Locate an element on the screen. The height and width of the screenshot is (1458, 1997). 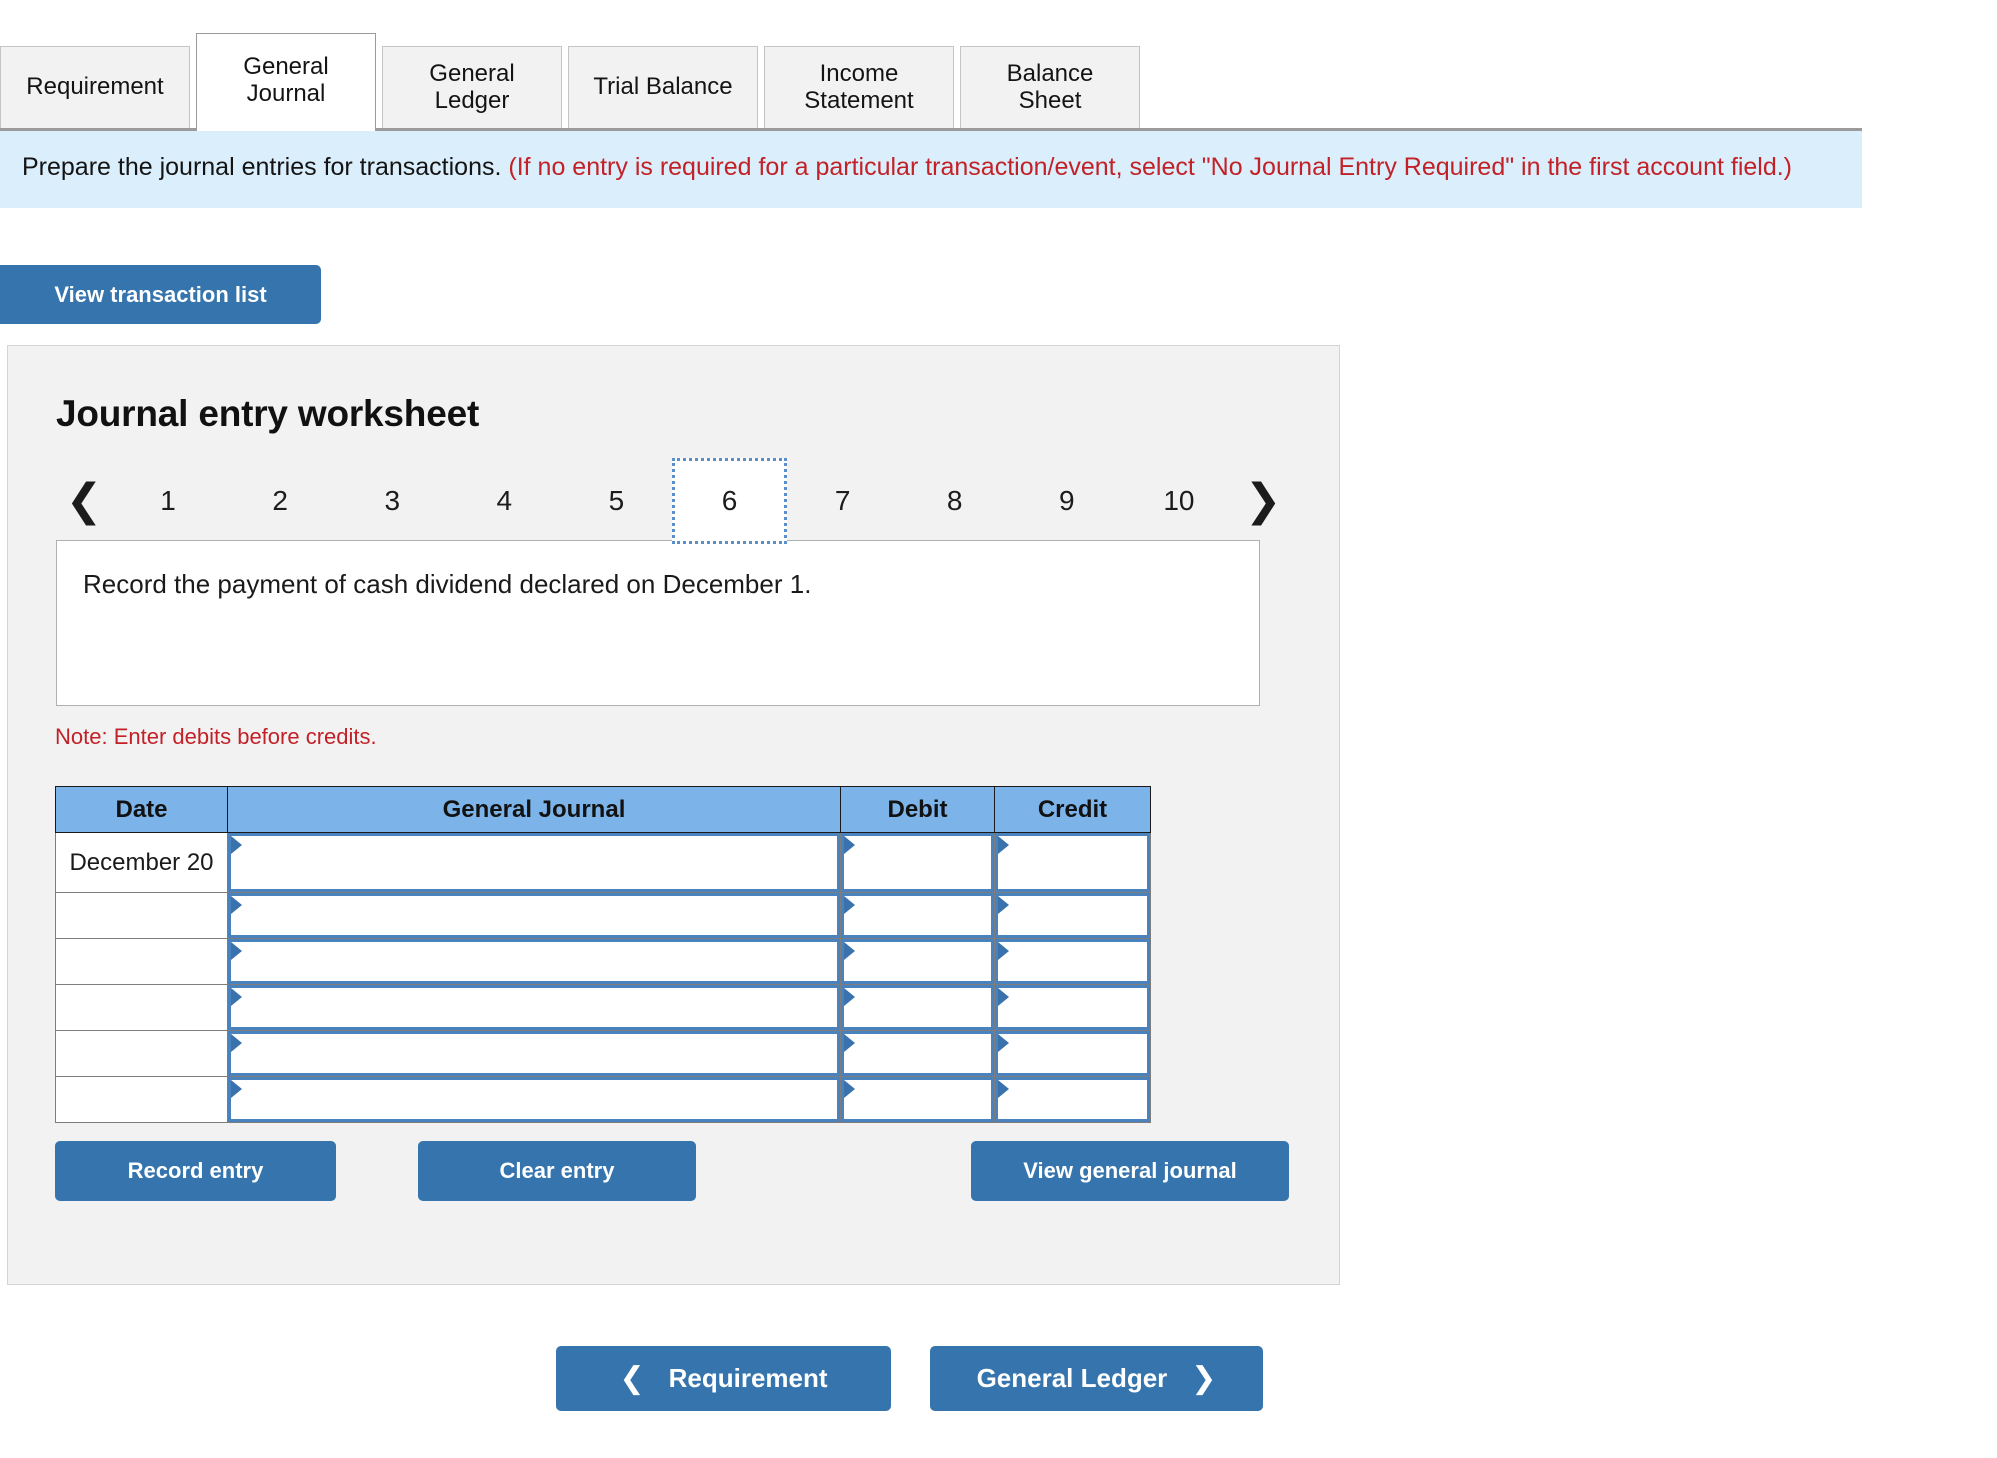
previous-requirement-label: Requirement is located at coordinates (748, 1378).